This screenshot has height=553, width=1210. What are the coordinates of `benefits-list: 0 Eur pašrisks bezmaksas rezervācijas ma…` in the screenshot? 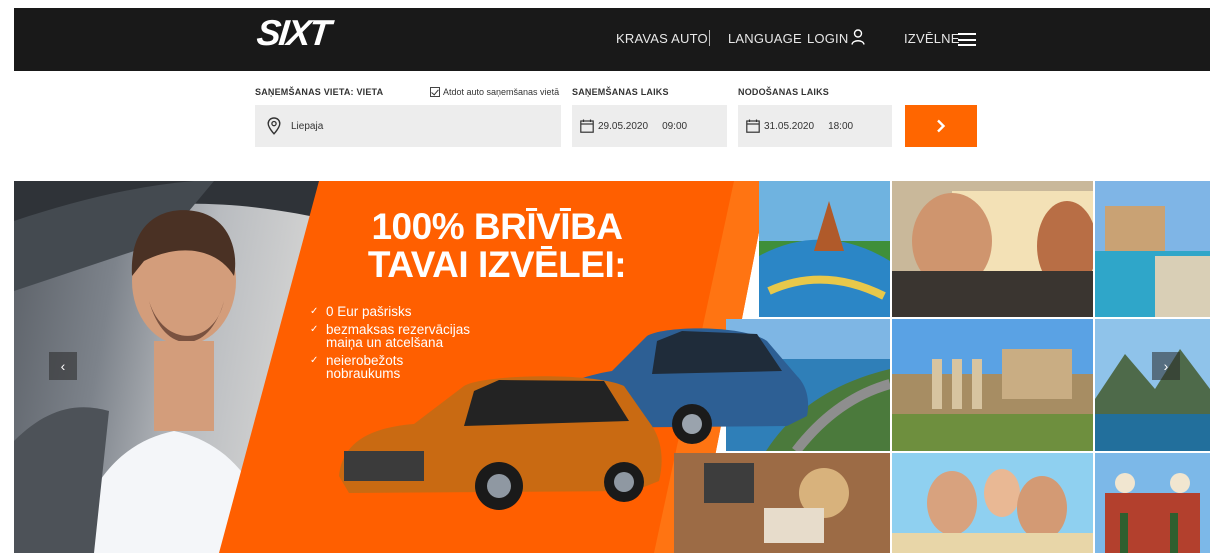 It's located at (405, 345).